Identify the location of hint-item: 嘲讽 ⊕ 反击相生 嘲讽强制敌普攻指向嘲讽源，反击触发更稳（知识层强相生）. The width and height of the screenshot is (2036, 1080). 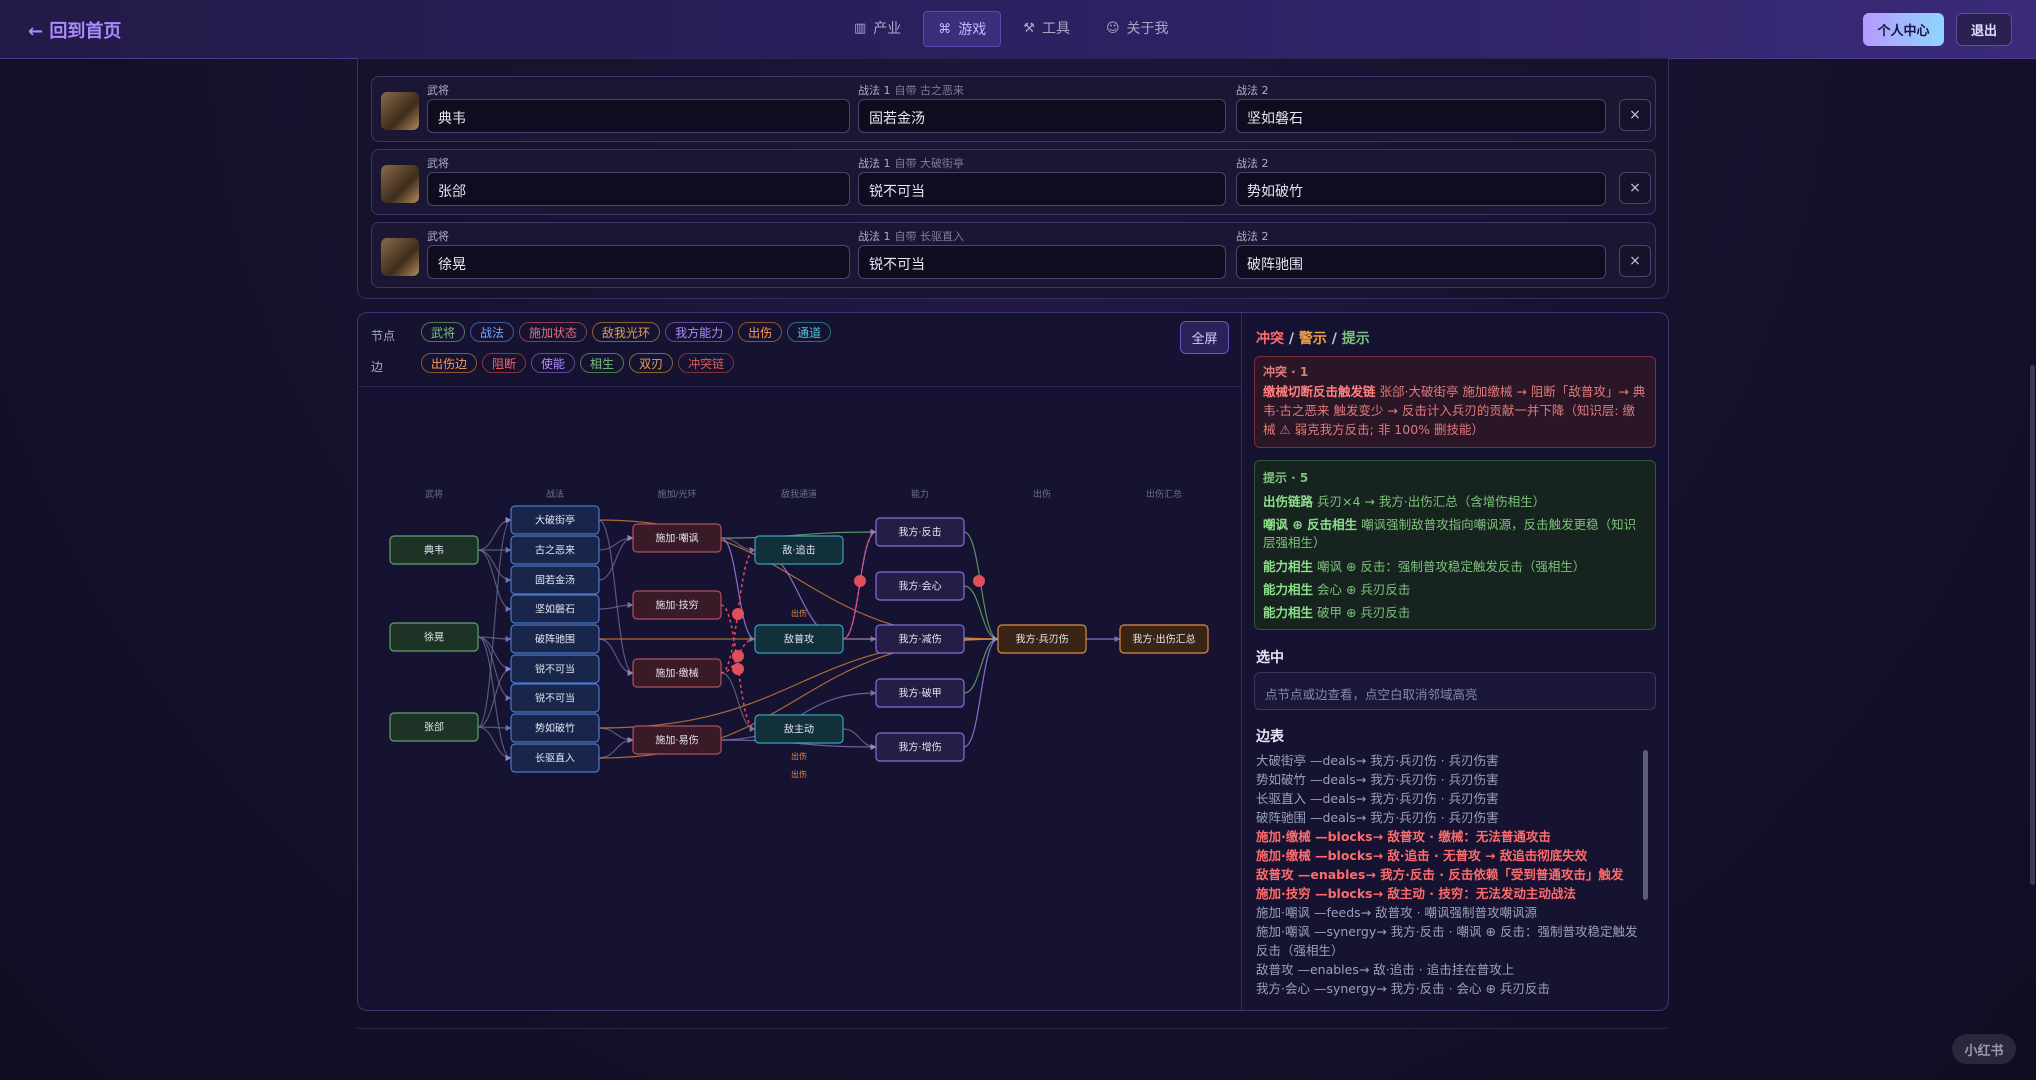
(1455, 534).